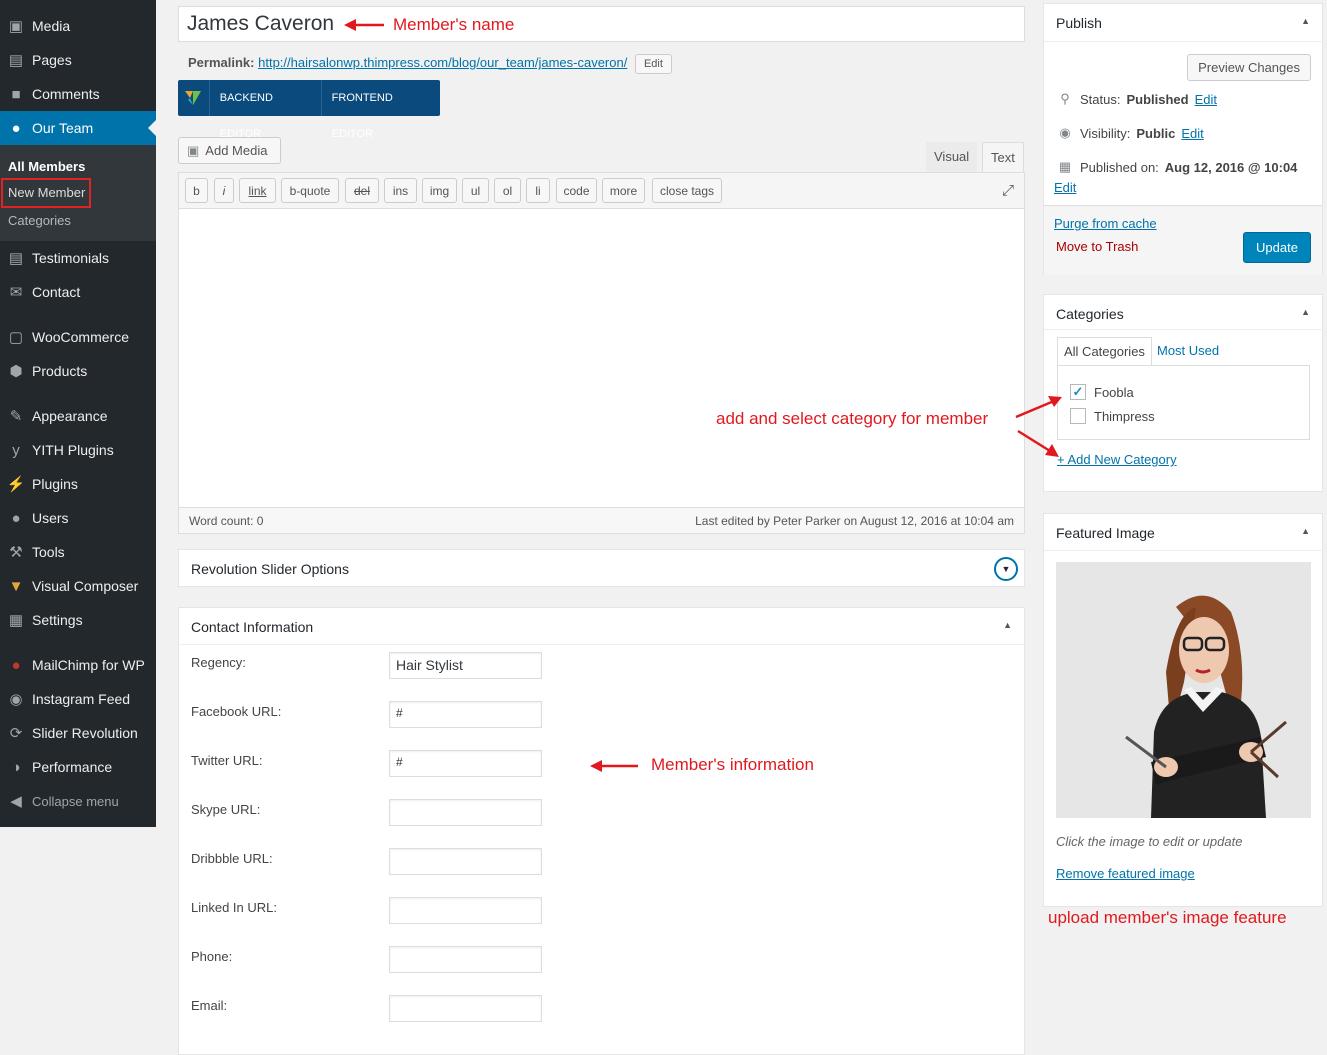 This screenshot has width=1327, height=1055. What do you see at coordinates (601, 568) in the screenshot?
I see `revolution-slider-box: Revolution Slider Options ▼` at bounding box center [601, 568].